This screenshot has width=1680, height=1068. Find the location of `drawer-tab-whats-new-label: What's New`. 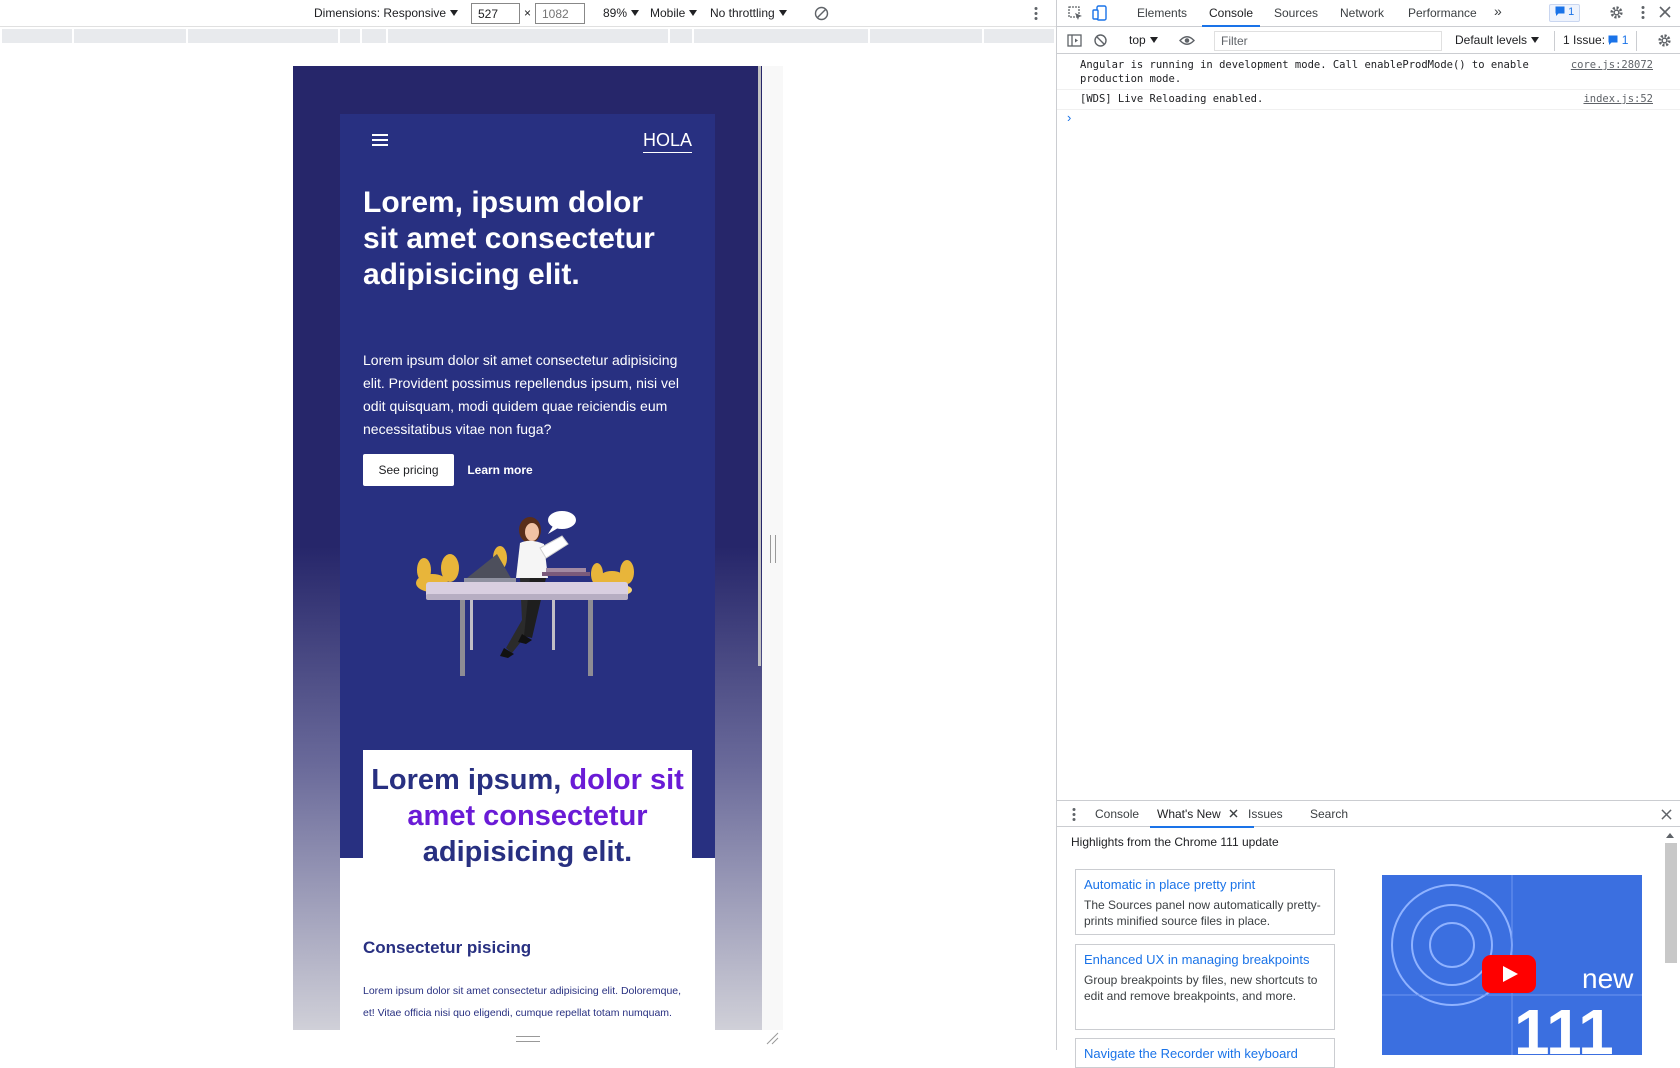

drawer-tab-whats-new-label: What's New is located at coordinates (1189, 814).